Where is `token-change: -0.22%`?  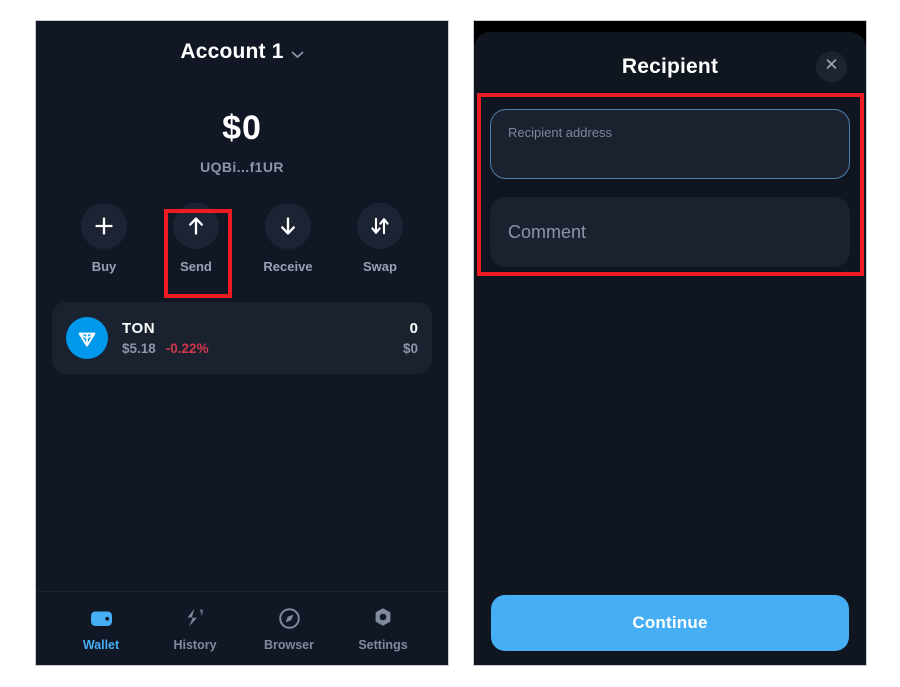 token-change: -0.22% is located at coordinates (187, 348).